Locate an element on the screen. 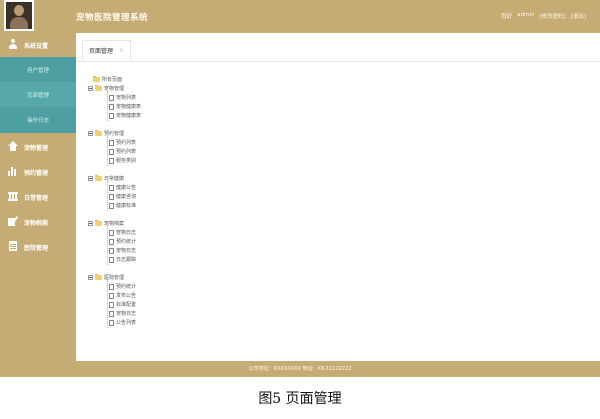 This screenshot has height=419, width=600. edit-icon is located at coordinates (13, 221).